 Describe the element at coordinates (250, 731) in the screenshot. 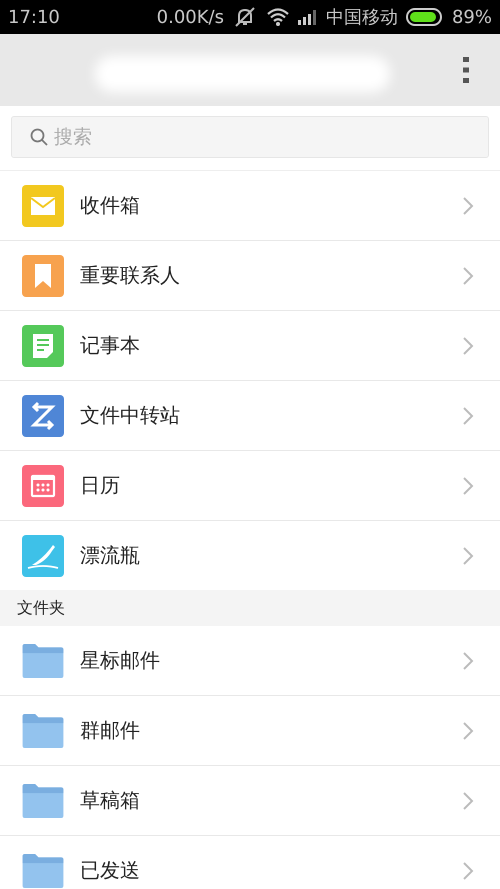

I see `folder-item: 群邮件` at that location.